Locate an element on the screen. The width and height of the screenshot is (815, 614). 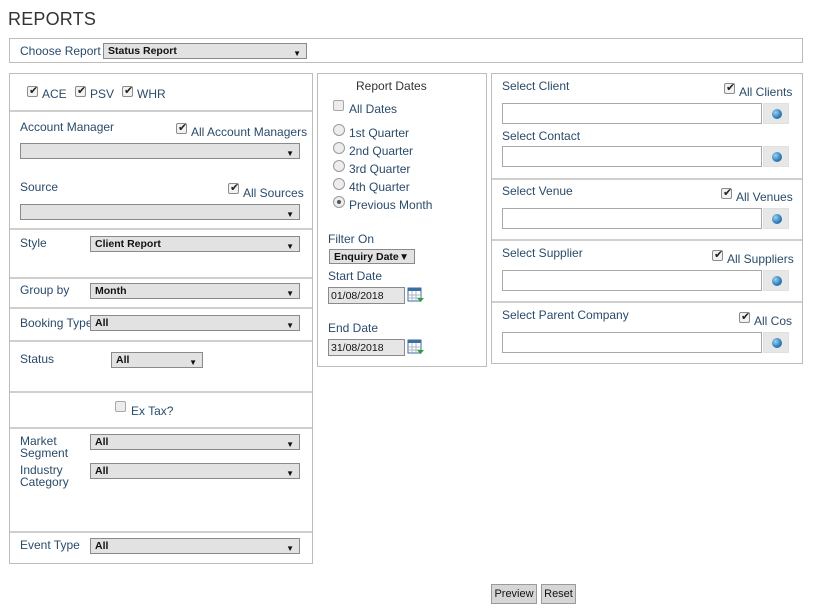
client-input is located at coordinates (632, 113).